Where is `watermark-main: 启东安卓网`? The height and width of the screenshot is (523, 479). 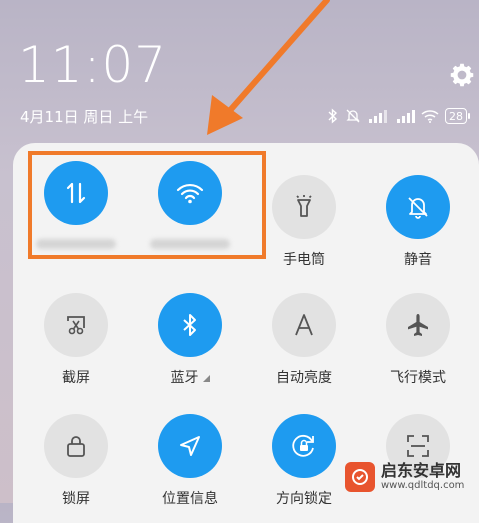
watermark-main: 启东安卓网 is located at coordinates (421, 470).